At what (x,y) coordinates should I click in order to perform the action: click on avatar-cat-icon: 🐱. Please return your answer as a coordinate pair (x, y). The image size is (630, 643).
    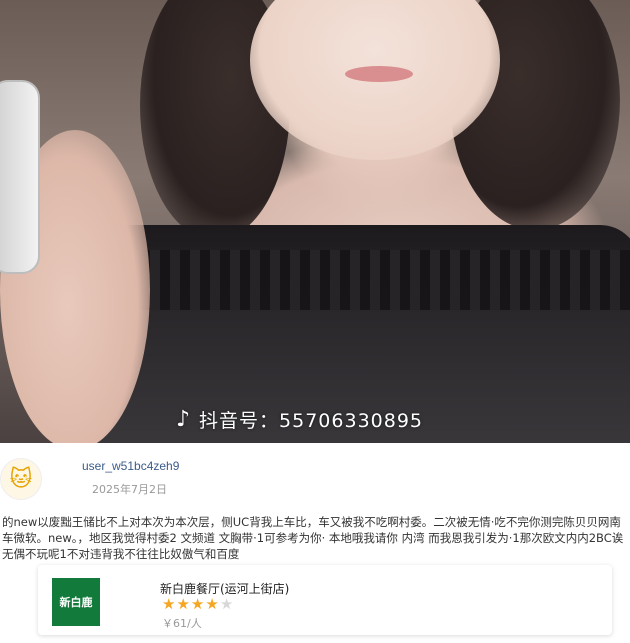
    Looking at the image, I should click on (21, 479).